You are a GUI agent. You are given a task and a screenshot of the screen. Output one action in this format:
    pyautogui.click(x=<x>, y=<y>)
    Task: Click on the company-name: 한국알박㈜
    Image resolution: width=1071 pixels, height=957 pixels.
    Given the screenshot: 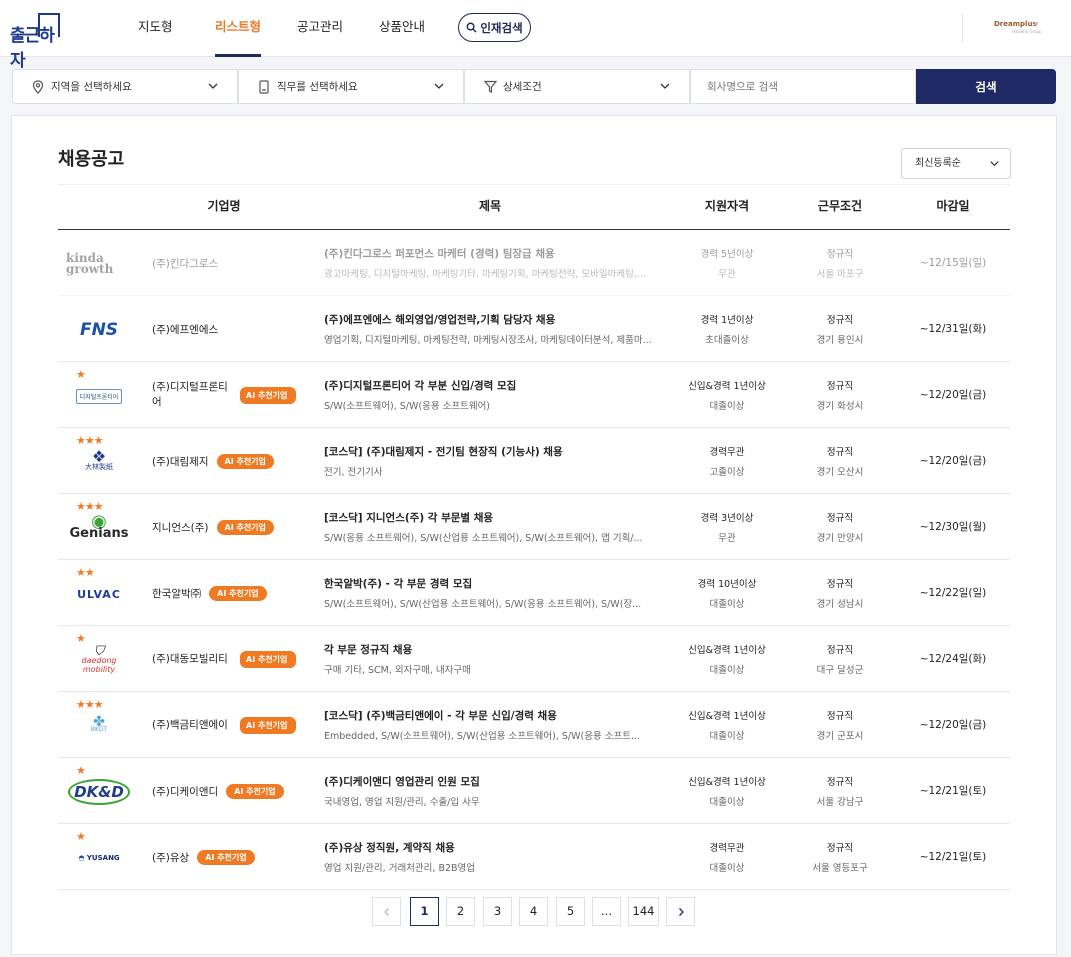 What is the action you would take?
    pyautogui.click(x=176, y=593)
    